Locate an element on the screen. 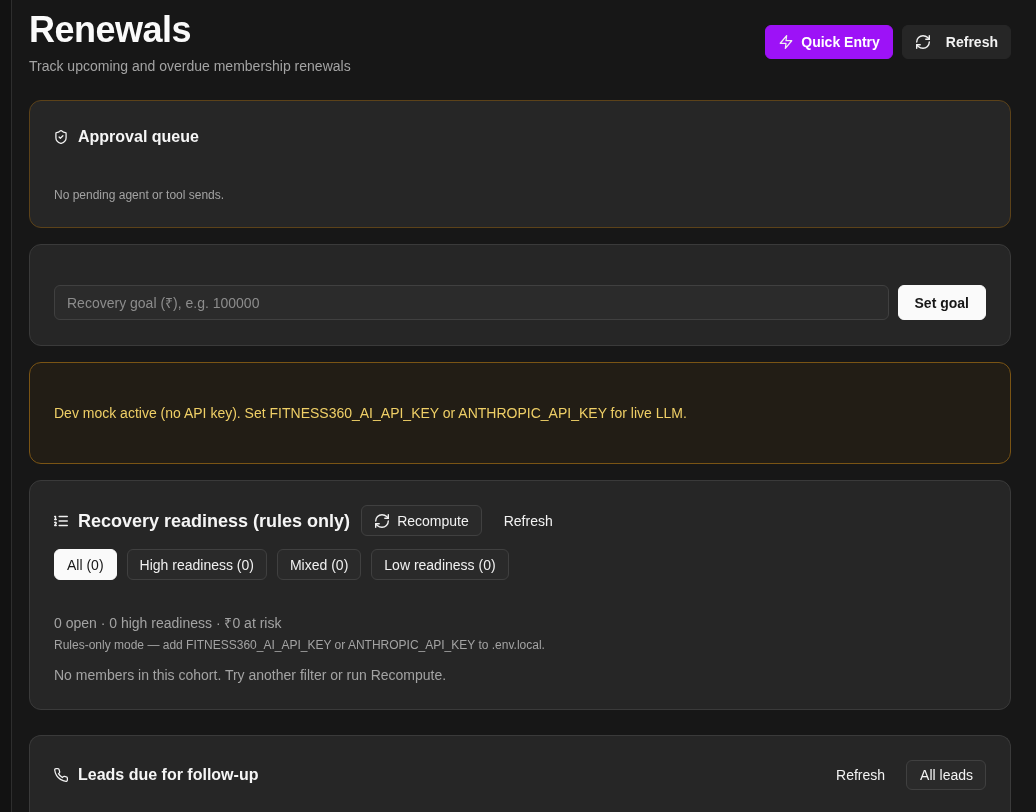  shield-check-icon is located at coordinates (61, 137).